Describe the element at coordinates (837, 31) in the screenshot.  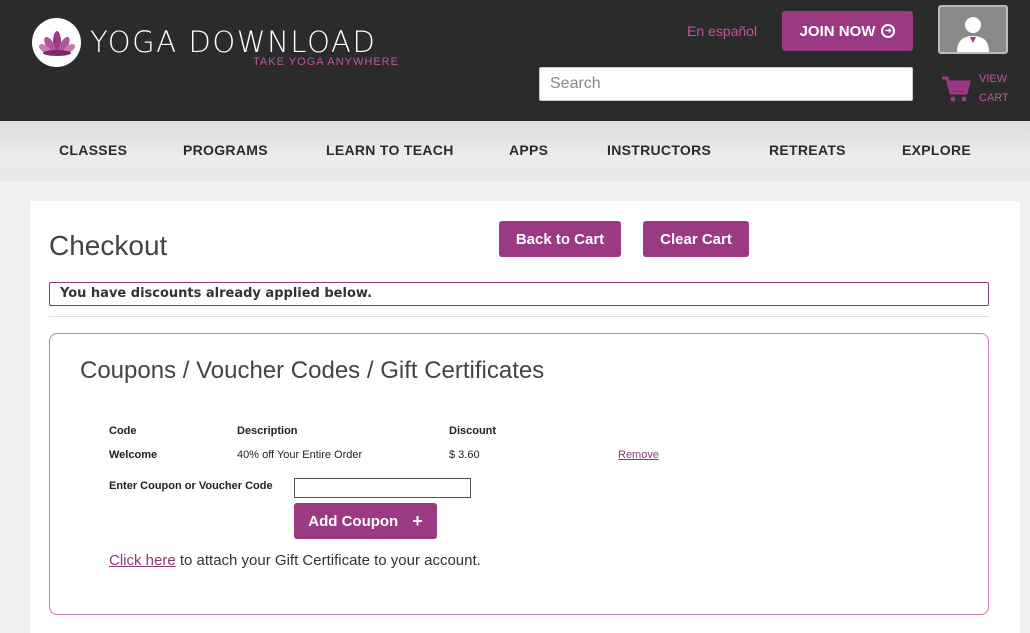
I see `join-now-label: JOIN NOW` at that location.